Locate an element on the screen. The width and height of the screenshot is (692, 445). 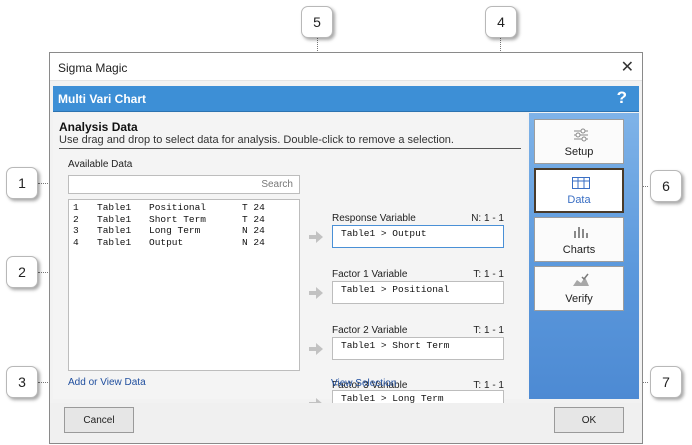
list-item: 1 Table1 Positional T 24 is located at coordinates (184, 208).